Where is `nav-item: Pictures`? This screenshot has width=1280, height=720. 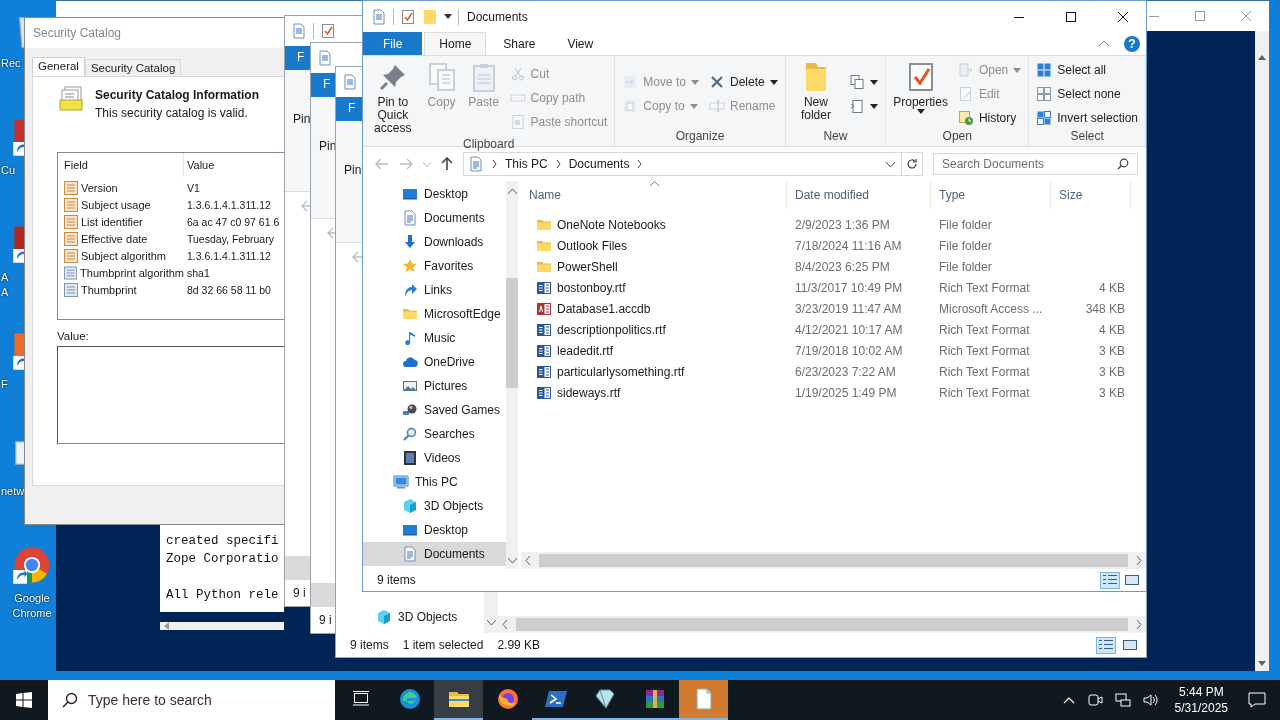
nav-item: Pictures is located at coordinates (434, 386).